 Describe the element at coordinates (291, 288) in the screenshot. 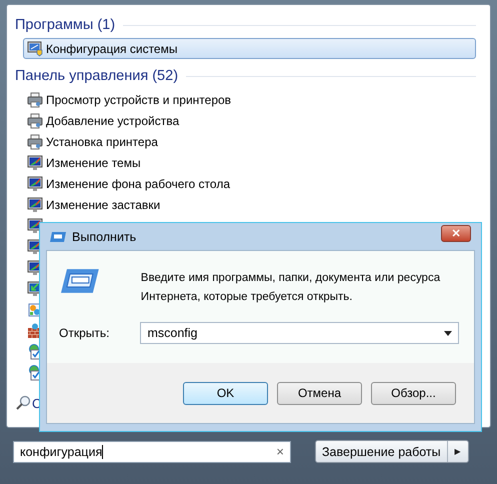

I see `prompt-text: Введите имя программы, папки, документа или ресурса Интернета, которые требуется открыть.` at that location.